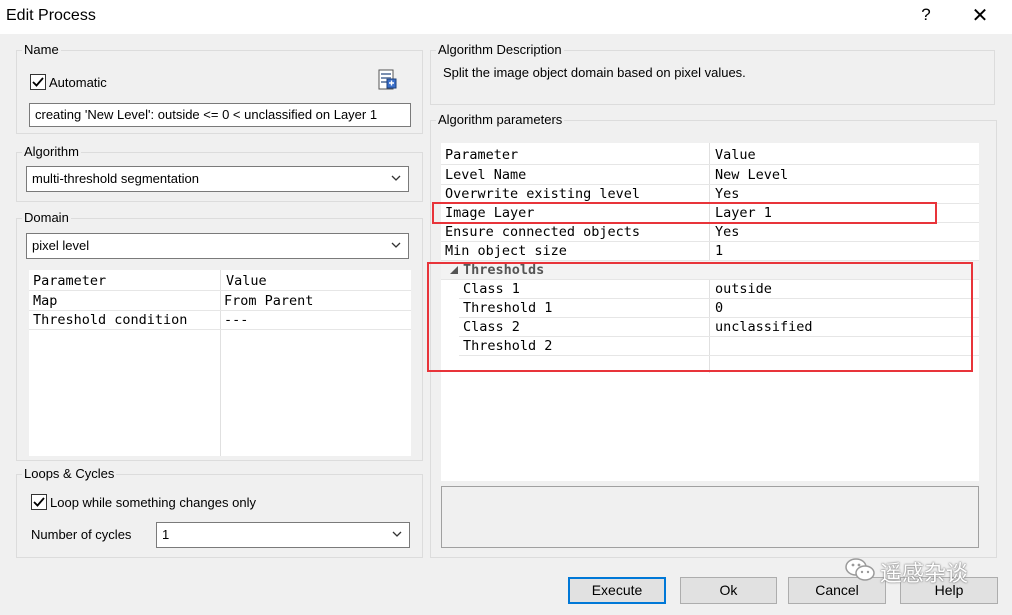  I want to click on execute-button: Execute, so click(617, 590).